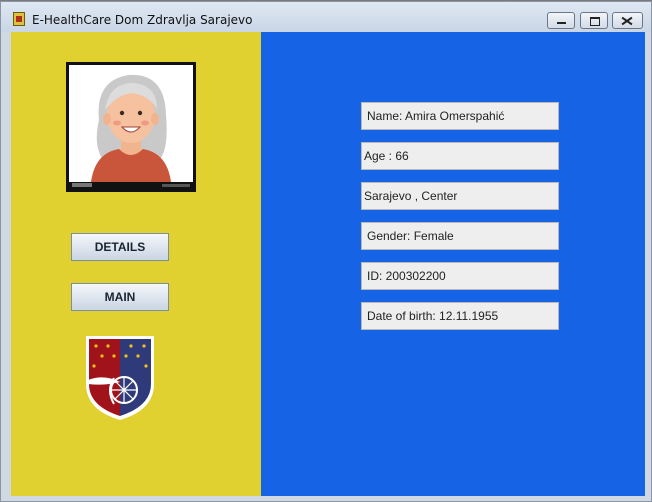 The height and width of the screenshot is (502, 652). I want to click on minimize-icon, so click(561, 20).